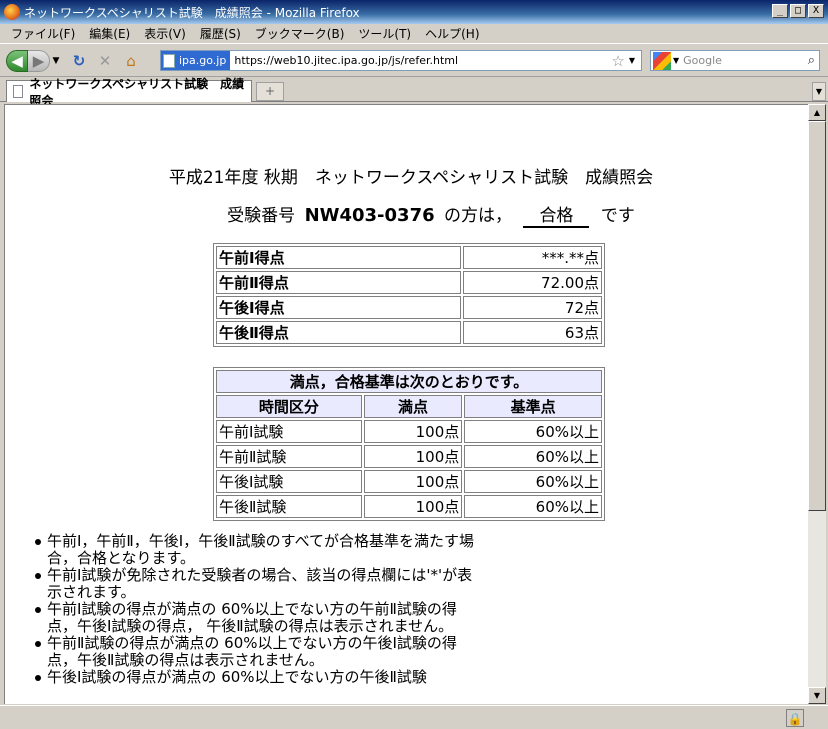  I want to click on tab-active: ネットワークスペシャリスト試験 成績照会, so click(129, 92).